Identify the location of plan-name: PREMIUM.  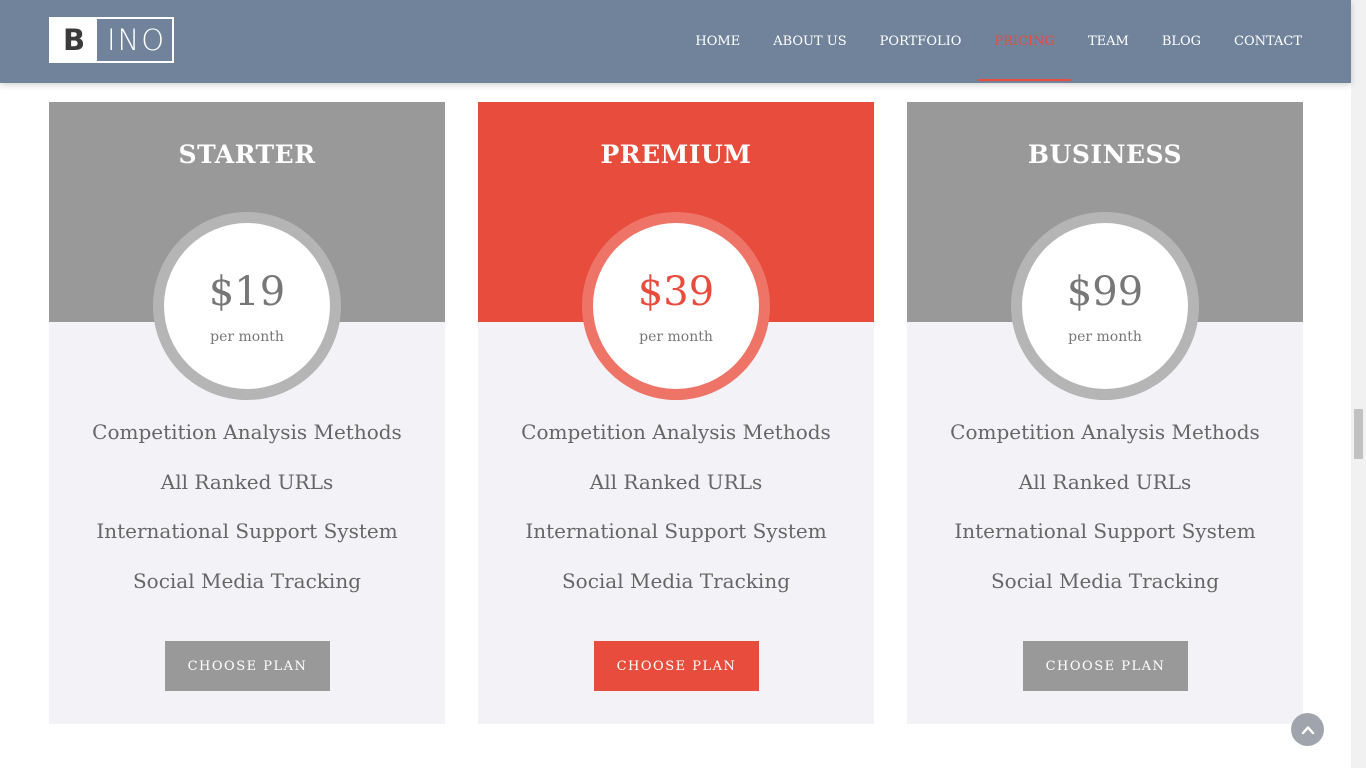
(676, 154).